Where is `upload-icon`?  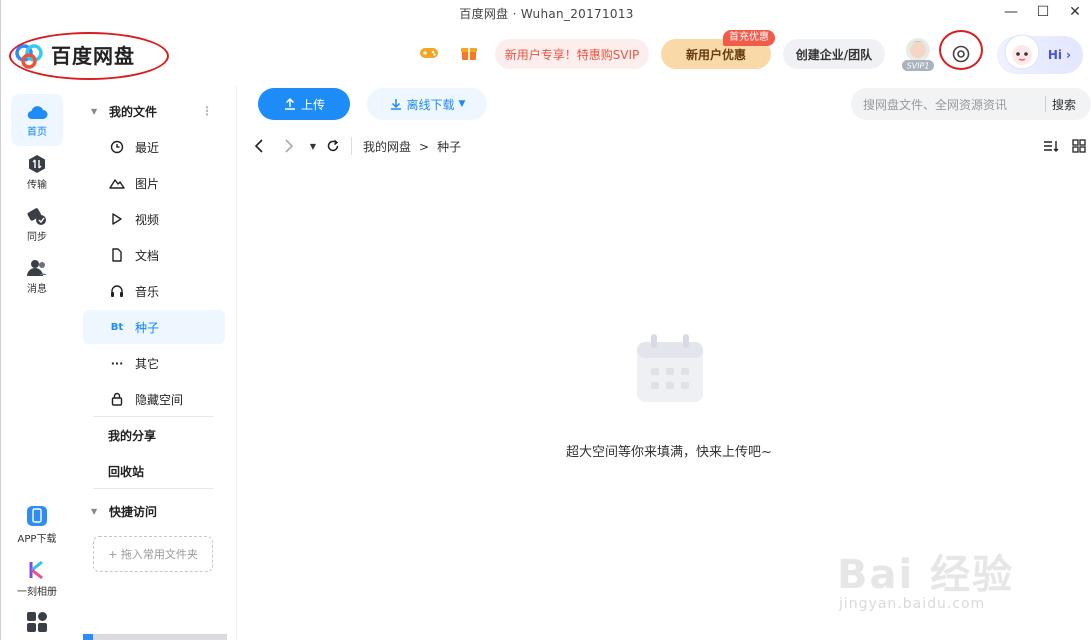
upload-icon is located at coordinates (289, 103).